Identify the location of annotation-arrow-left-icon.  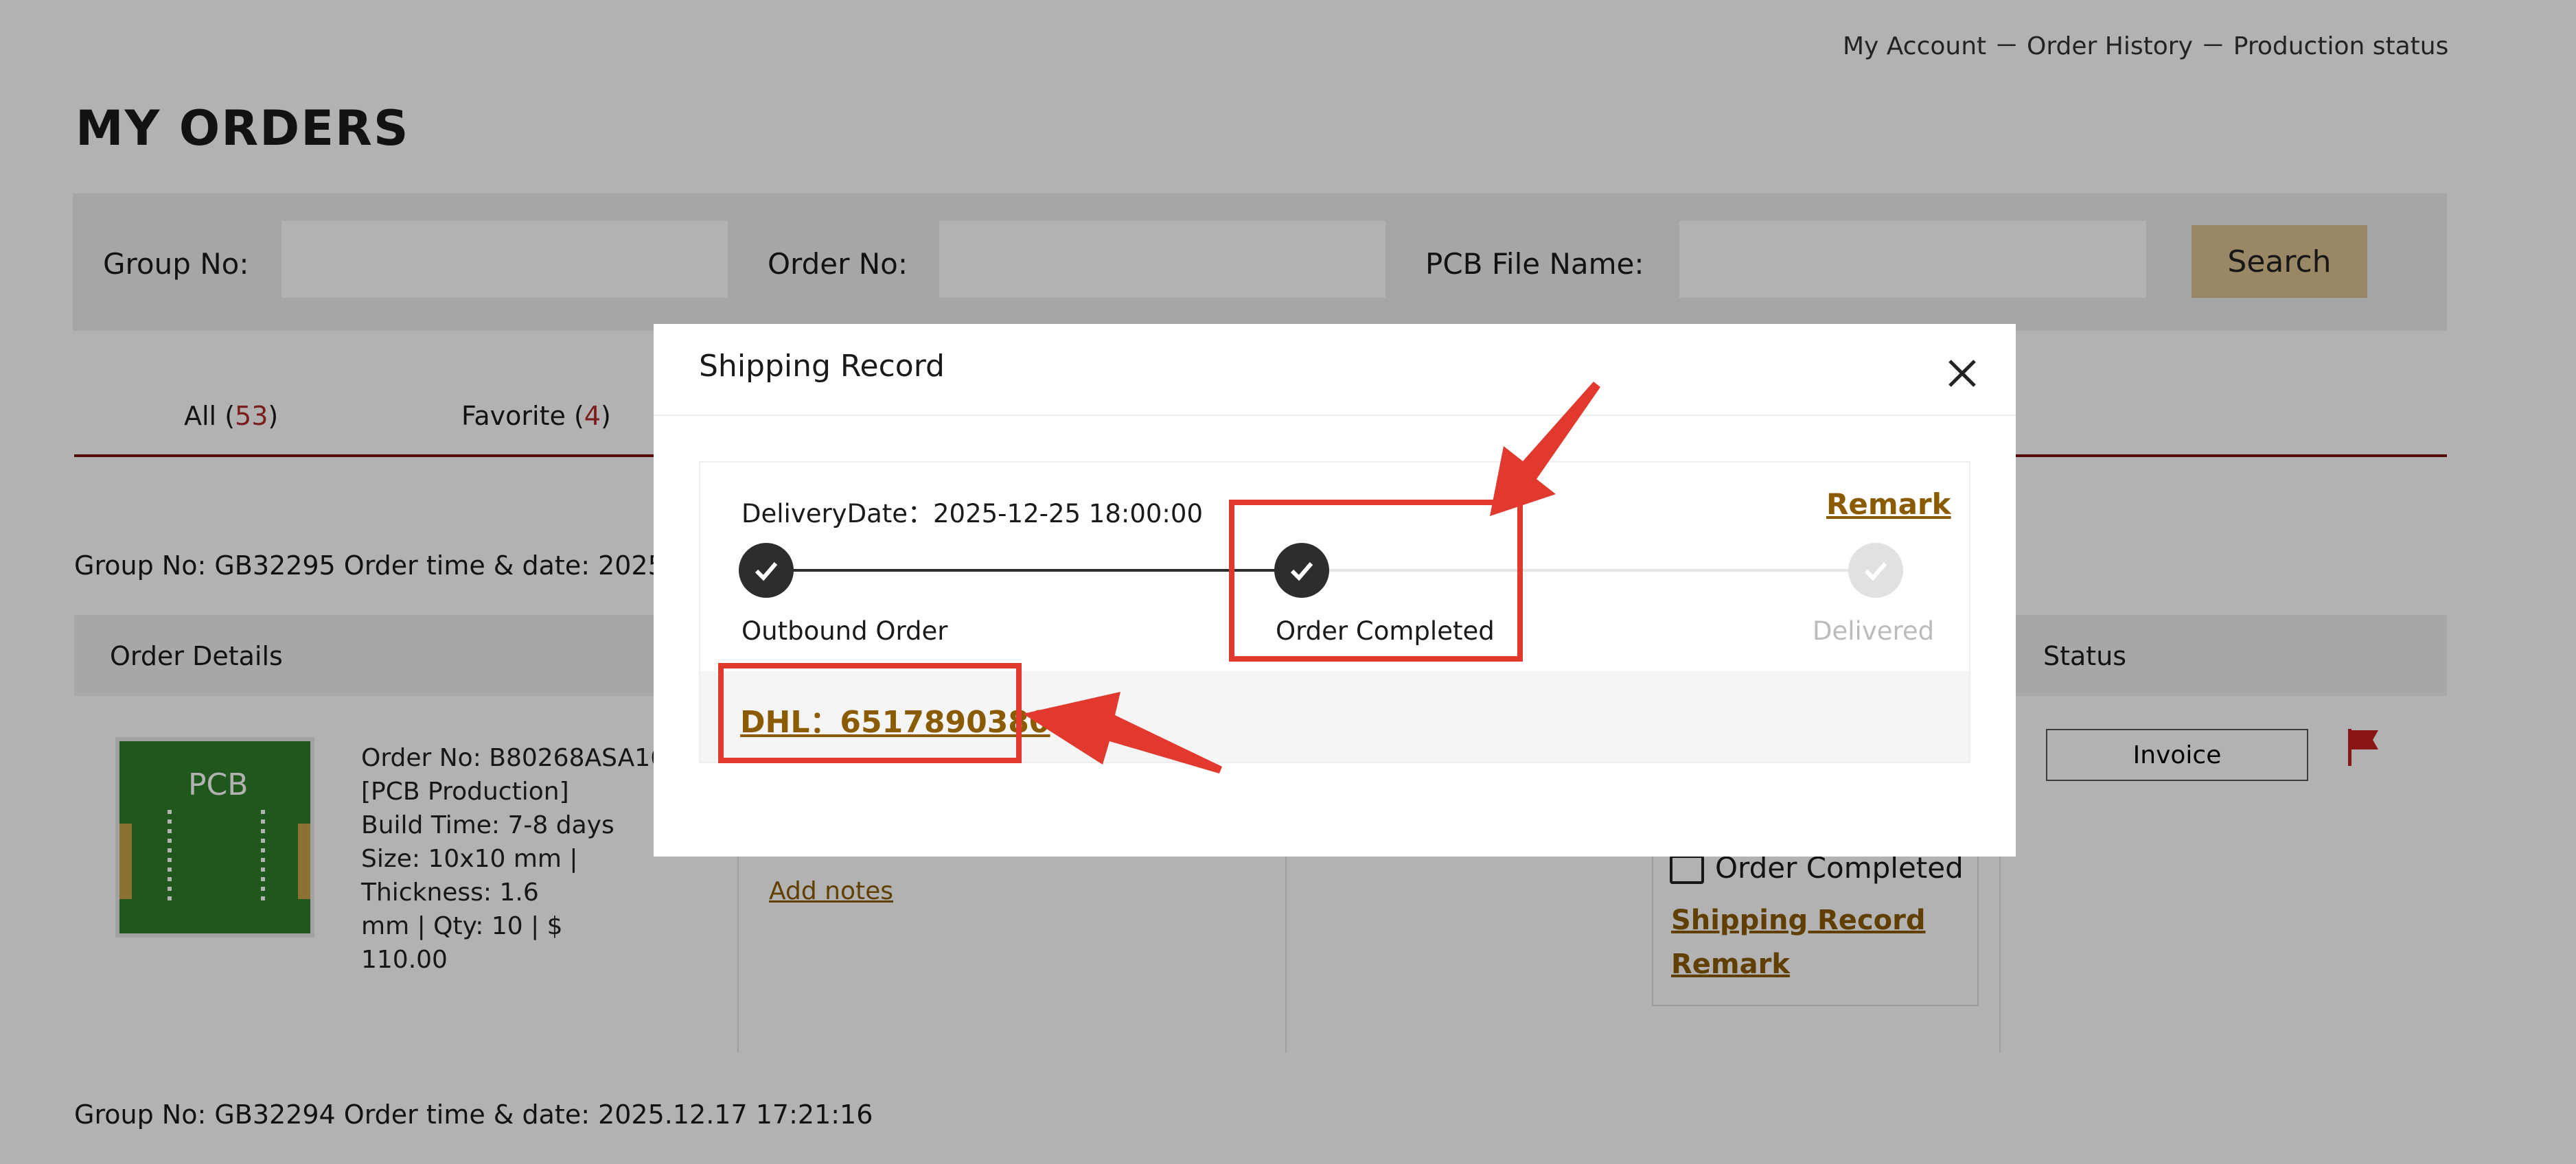
(1122, 733).